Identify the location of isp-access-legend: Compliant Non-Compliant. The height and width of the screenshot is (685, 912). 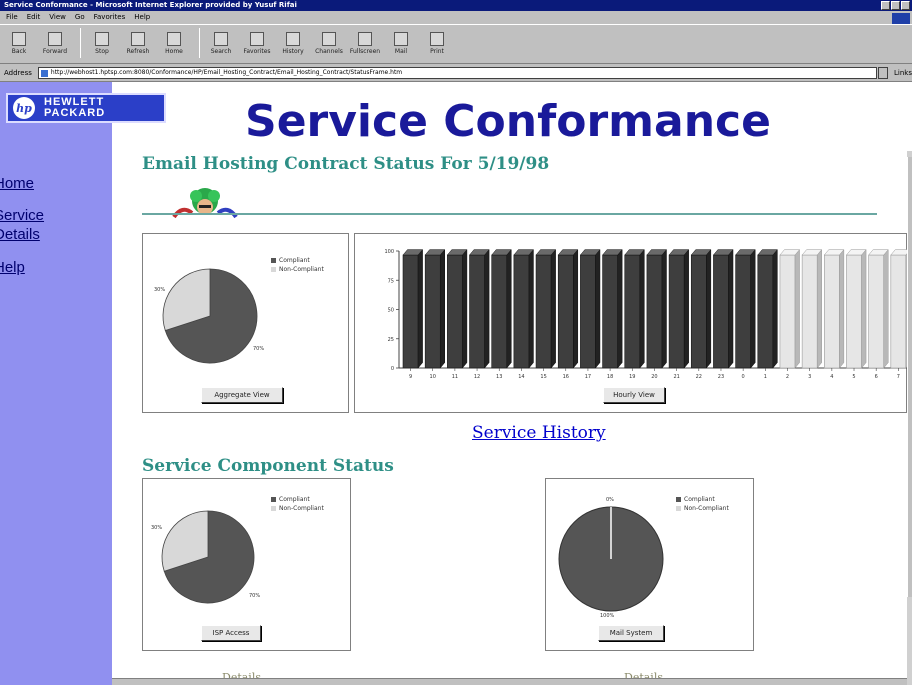
(297, 504).